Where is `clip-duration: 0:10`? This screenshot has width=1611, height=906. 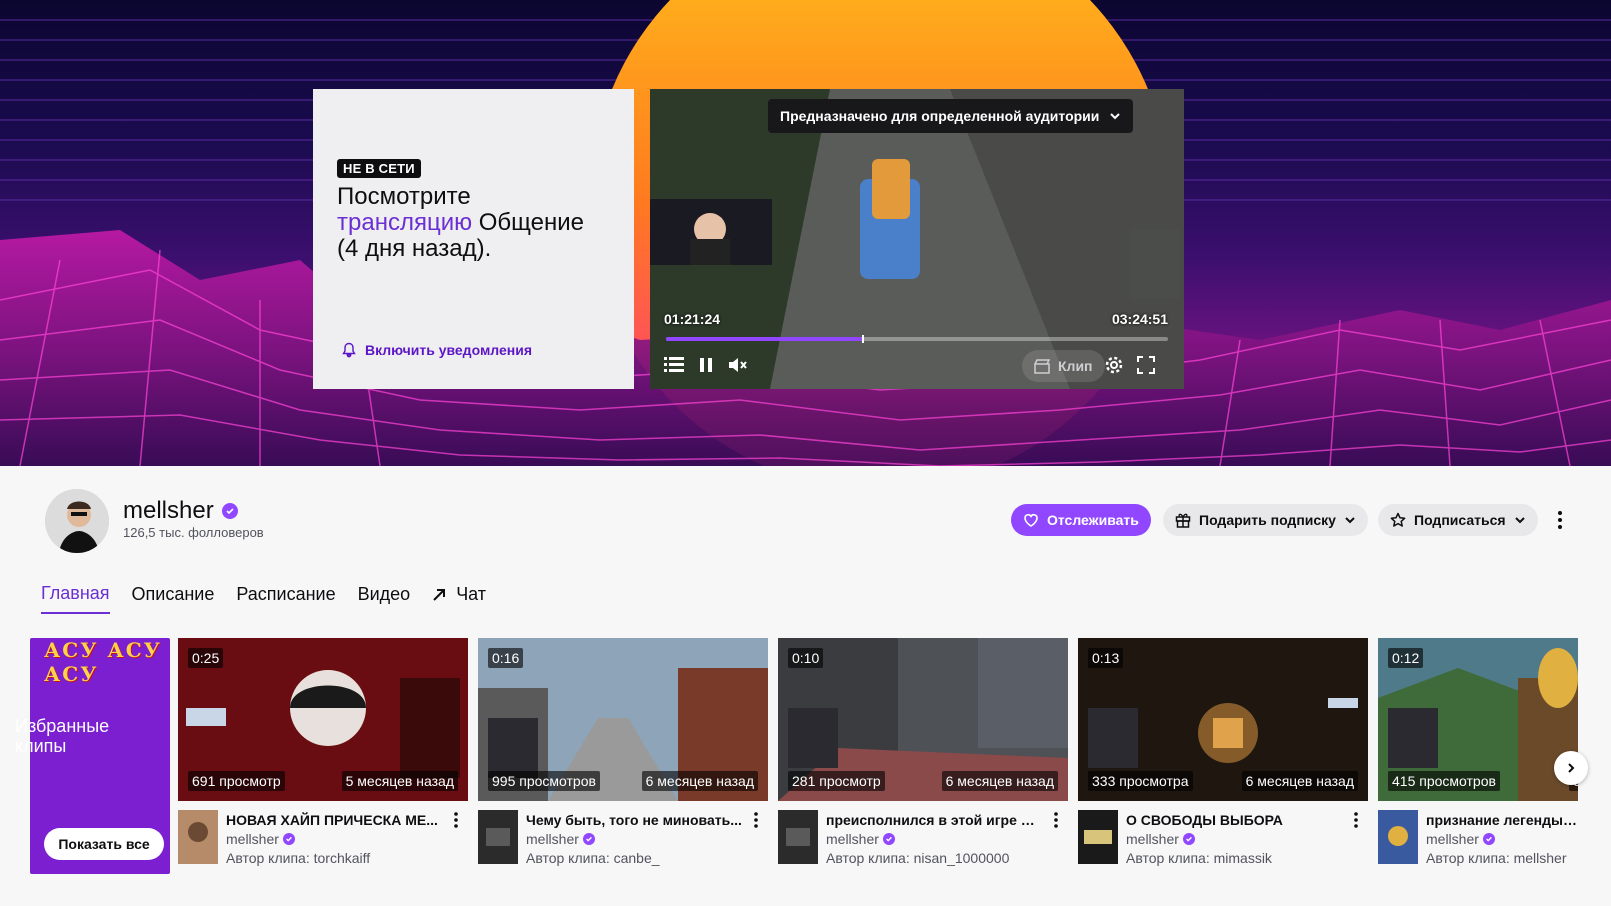
clip-duration: 0:10 is located at coordinates (806, 658).